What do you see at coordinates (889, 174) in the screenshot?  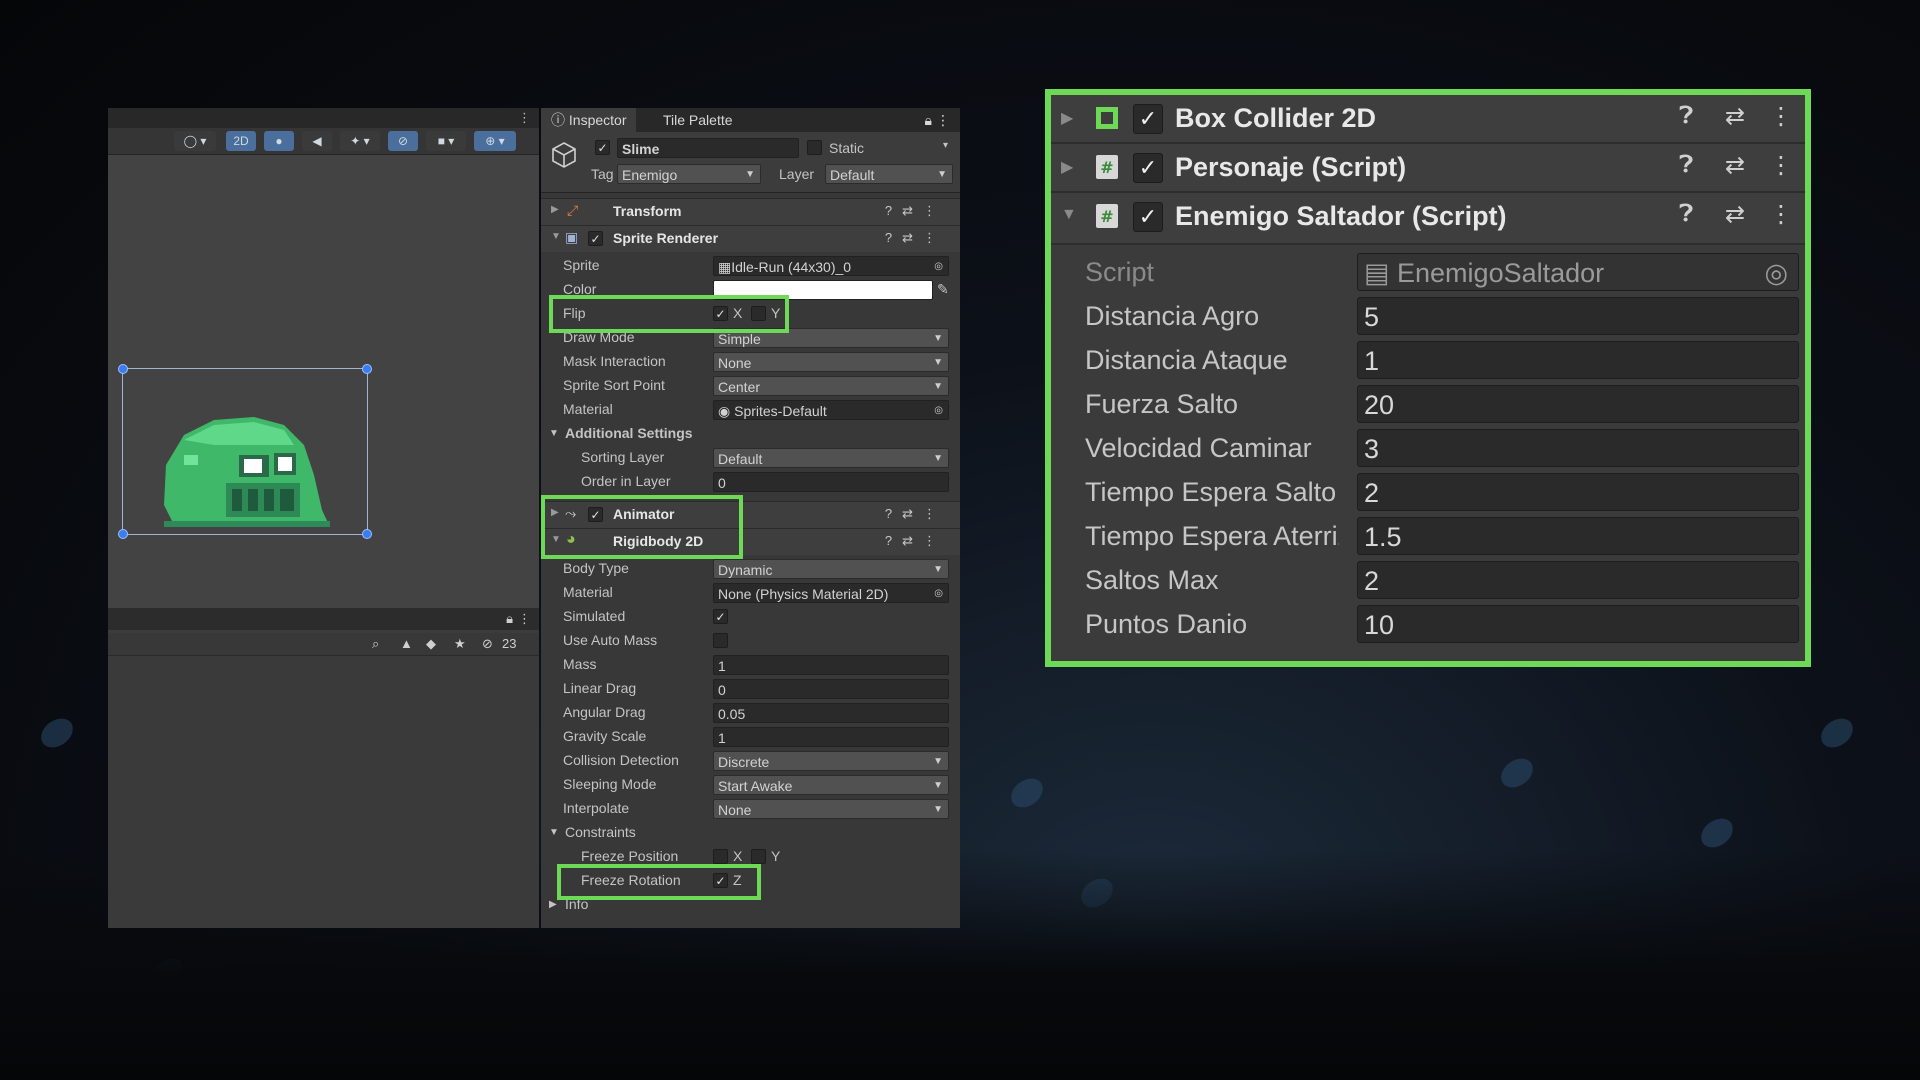 I see `layer-dropdown: Default ▼` at bounding box center [889, 174].